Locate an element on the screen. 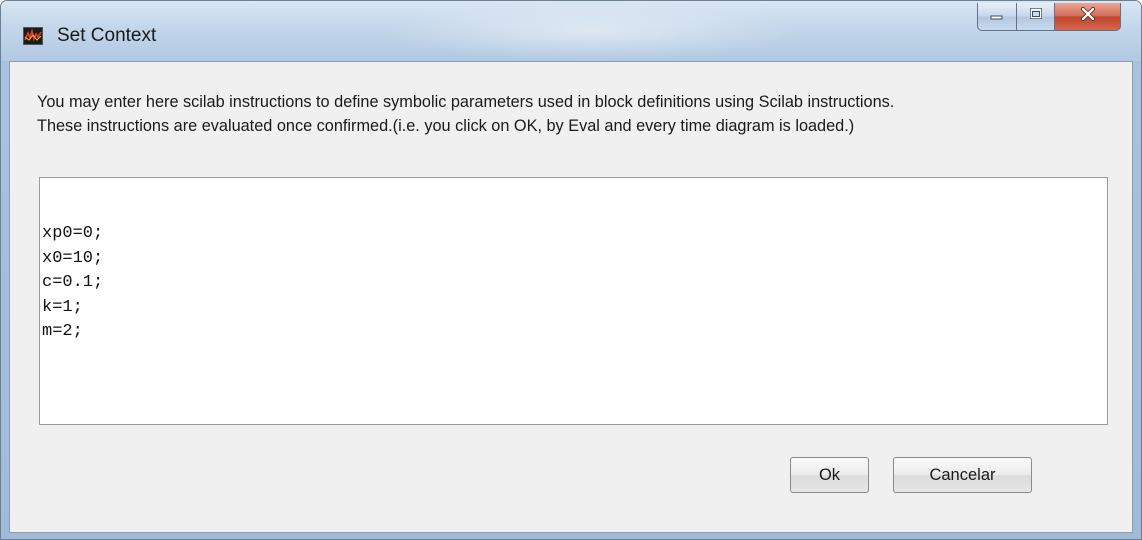  scicos-app-icon is located at coordinates (33, 36).